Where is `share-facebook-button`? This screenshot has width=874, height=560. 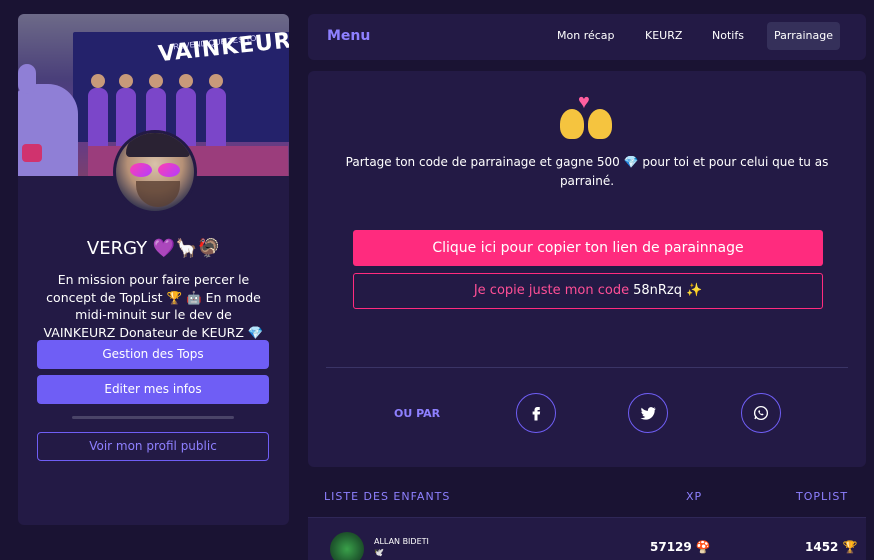 share-facebook-button is located at coordinates (536, 413).